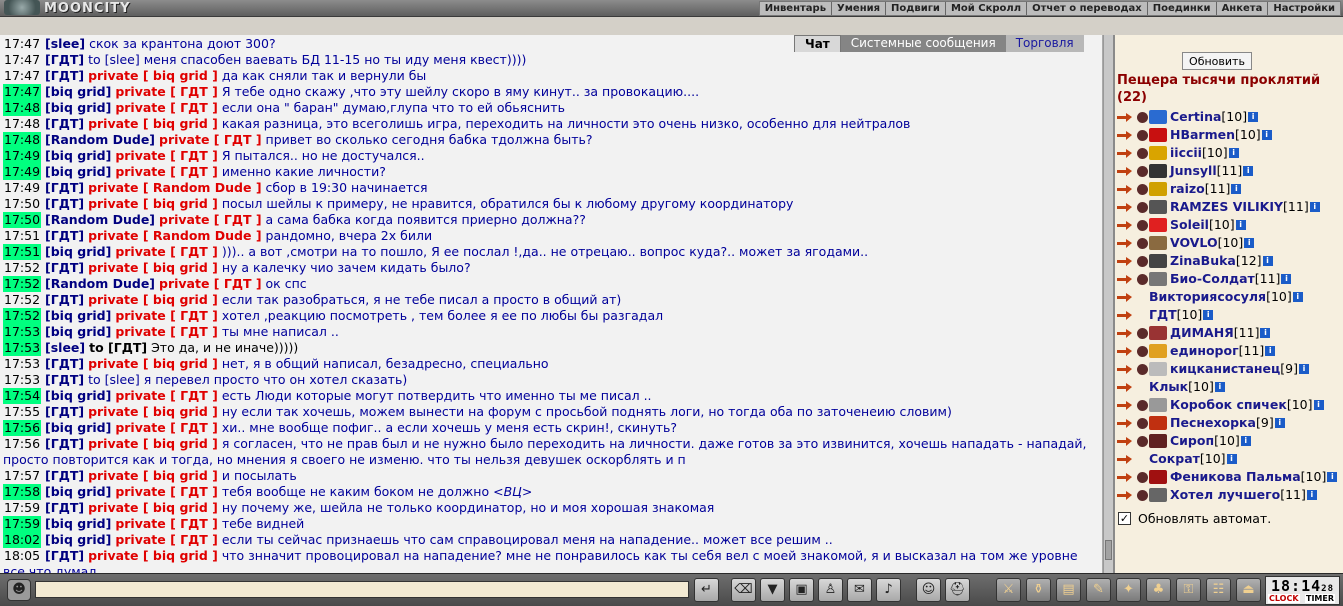 This screenshot has height=606, width=1343. What do you see at coordinates (1241, 8) in the screenshot?
I see `menu-profile: Анкета` at bounding box center [1241, 8].